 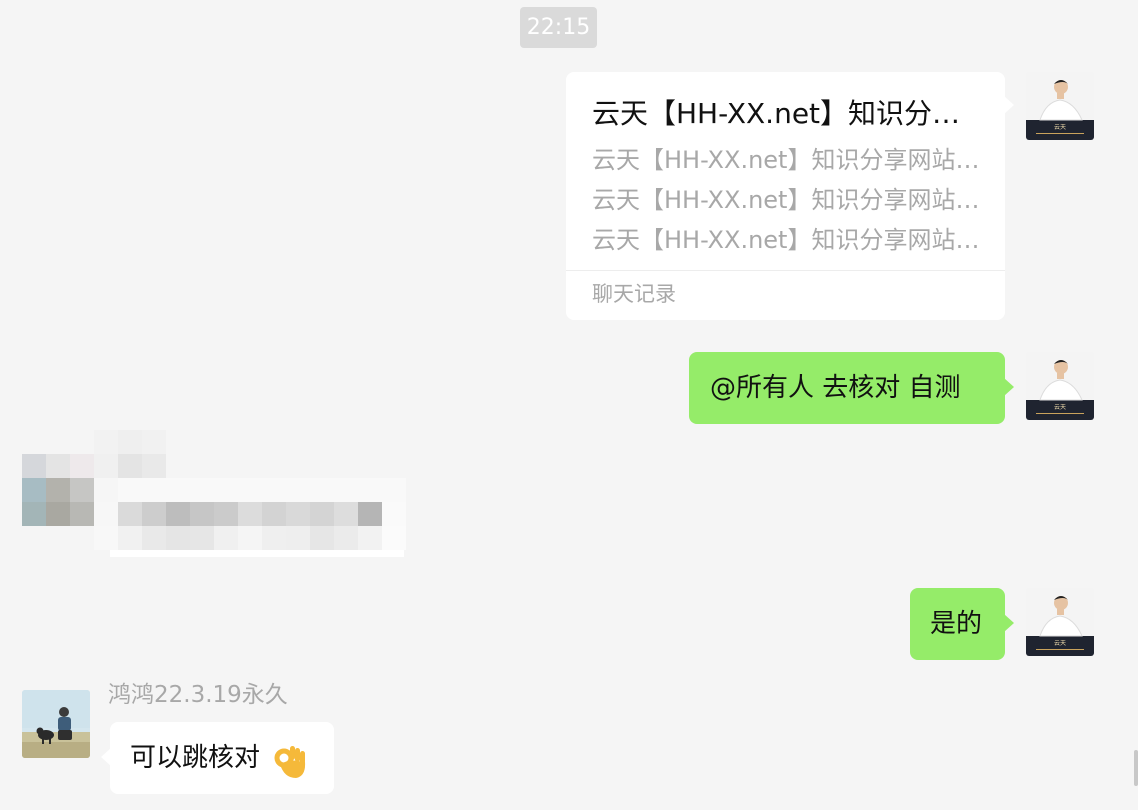 What do you see at coordinates (787, 113) in the screenshot?
I see `chat-record-title: 云天【HH-XX.net】知识分享网站：专注分享优质资源` at bounding box center [787, 113].